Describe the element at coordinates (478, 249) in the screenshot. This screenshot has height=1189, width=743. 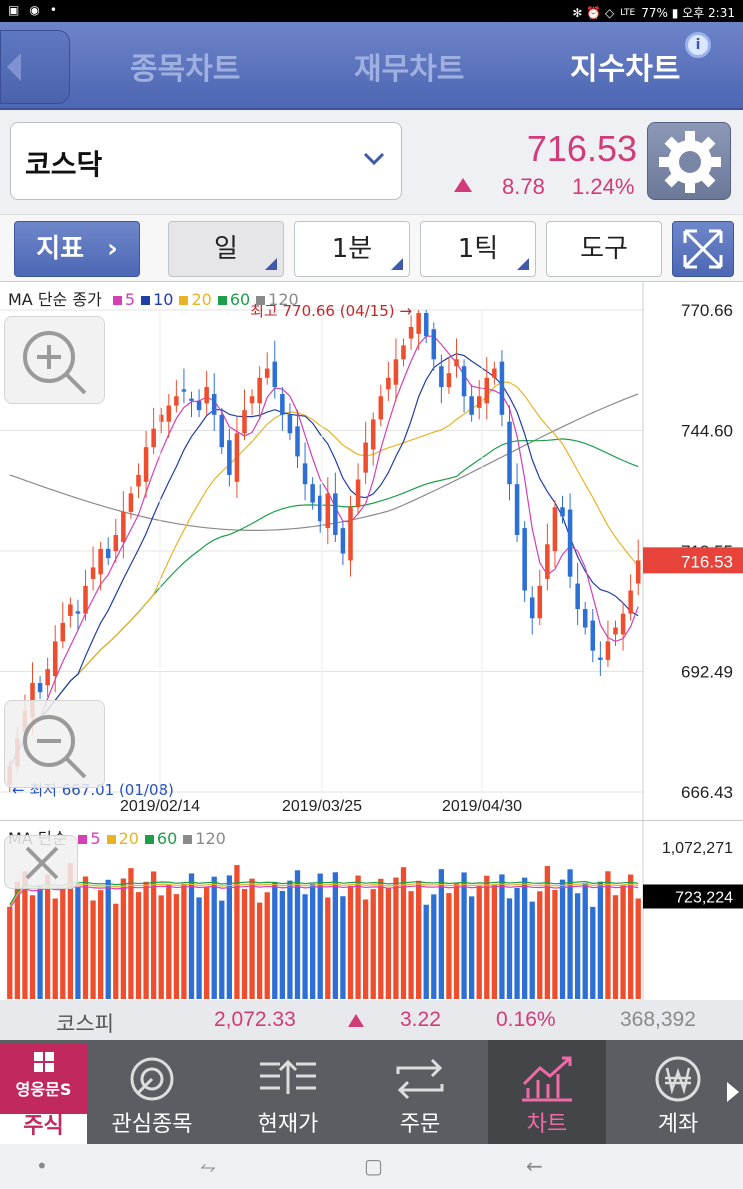
I see `tick-button: 1틱` at that location.